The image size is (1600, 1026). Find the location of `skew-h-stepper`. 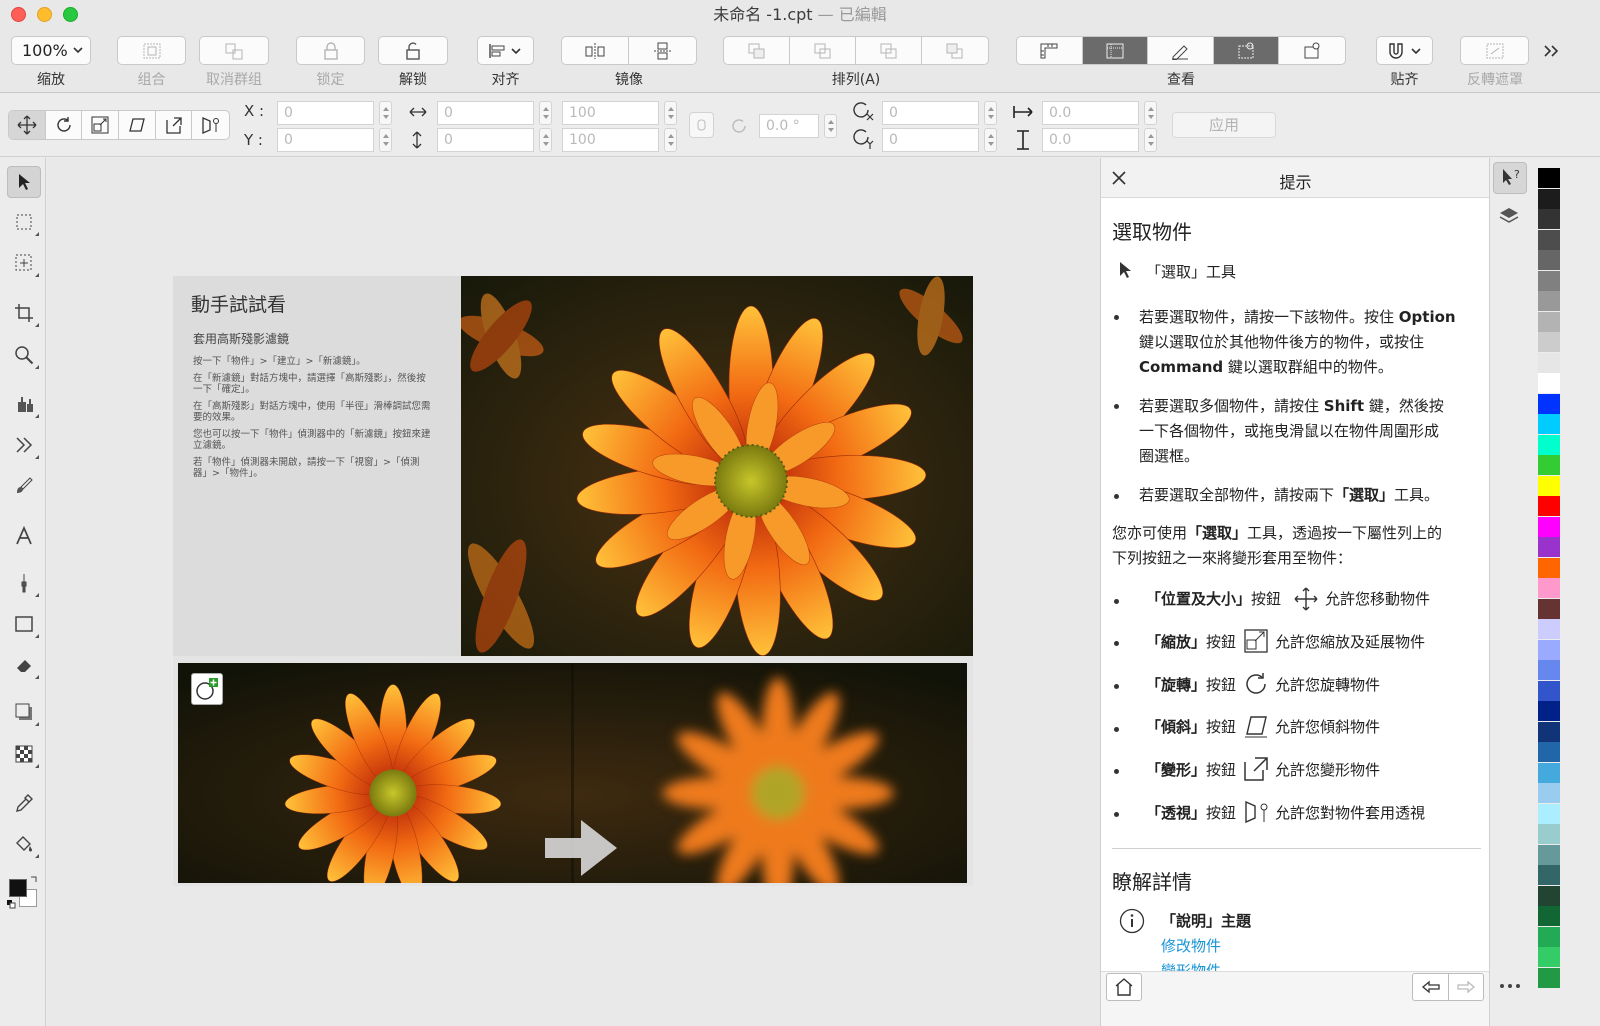

skew-h-stepper is located at coordinates (1150, 113).